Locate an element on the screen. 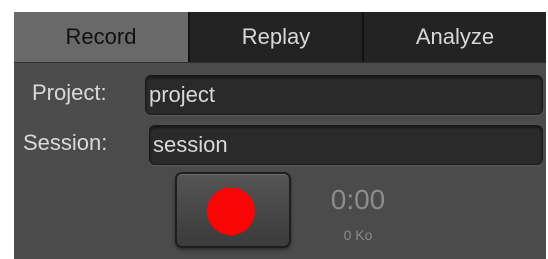  tab-replay: Replay is located at coordinates (275, 37).